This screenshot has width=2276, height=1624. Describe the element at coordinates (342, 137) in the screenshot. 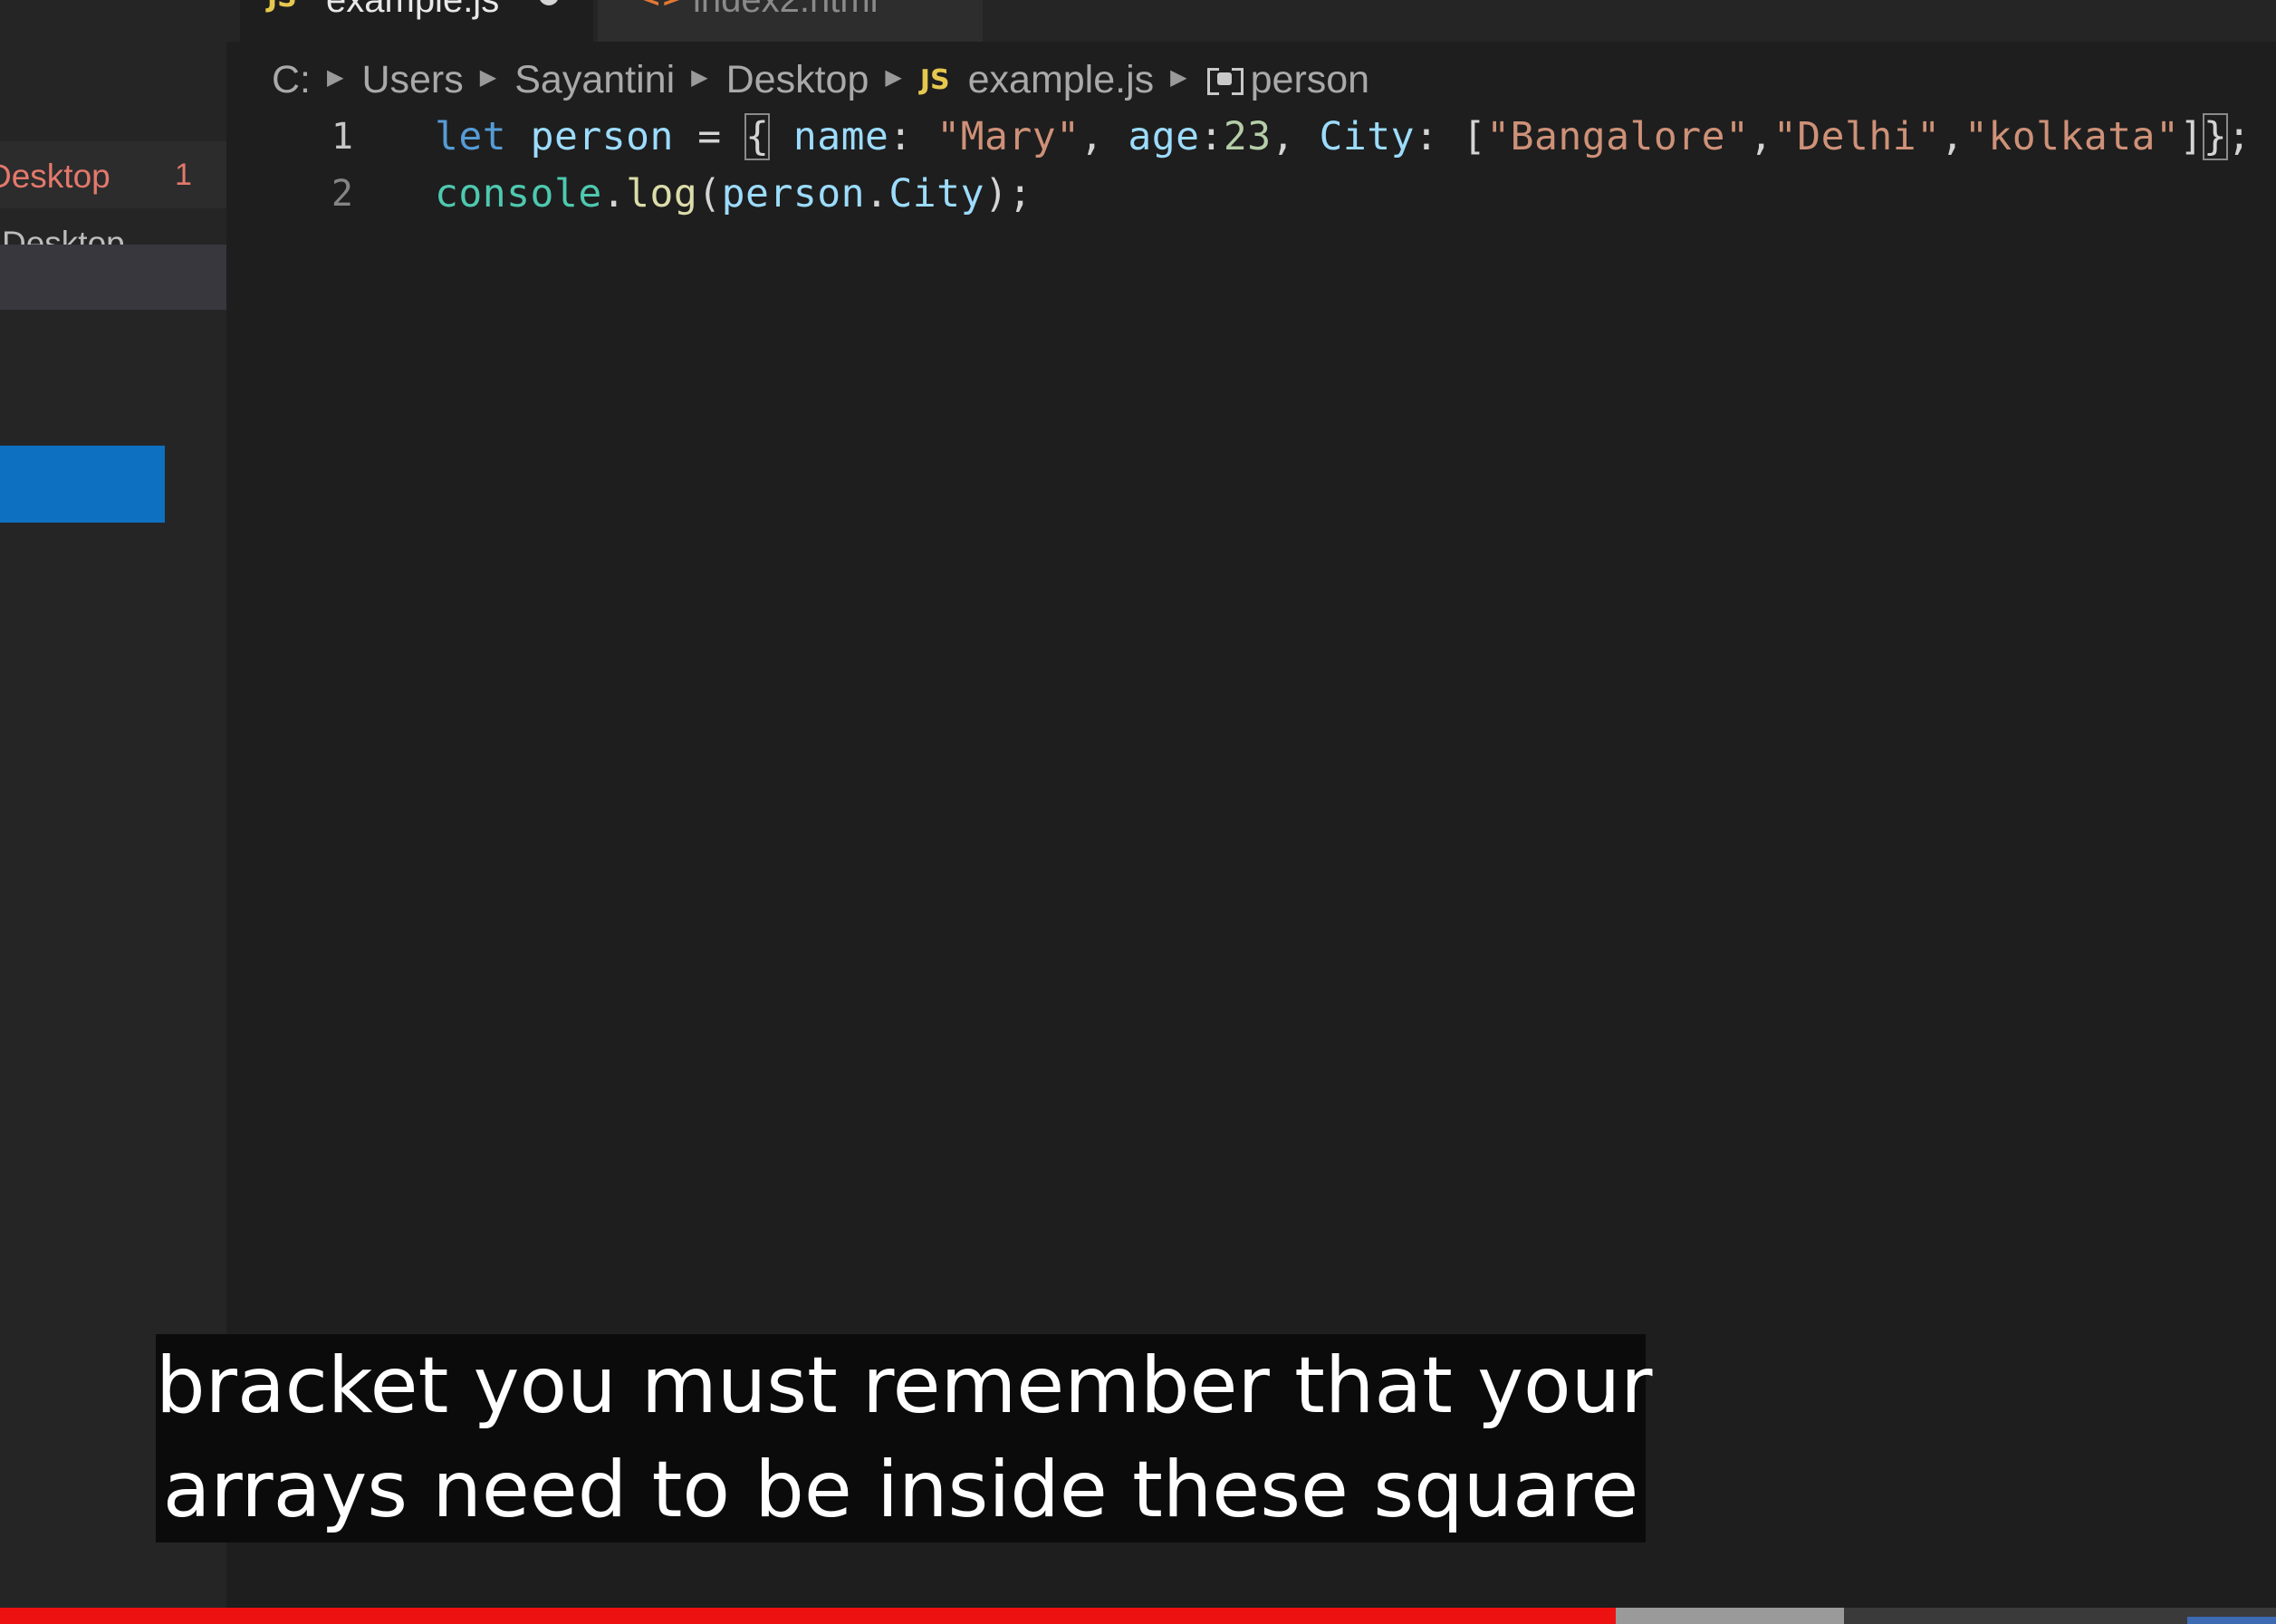

I see `line-number: 1` at that location.